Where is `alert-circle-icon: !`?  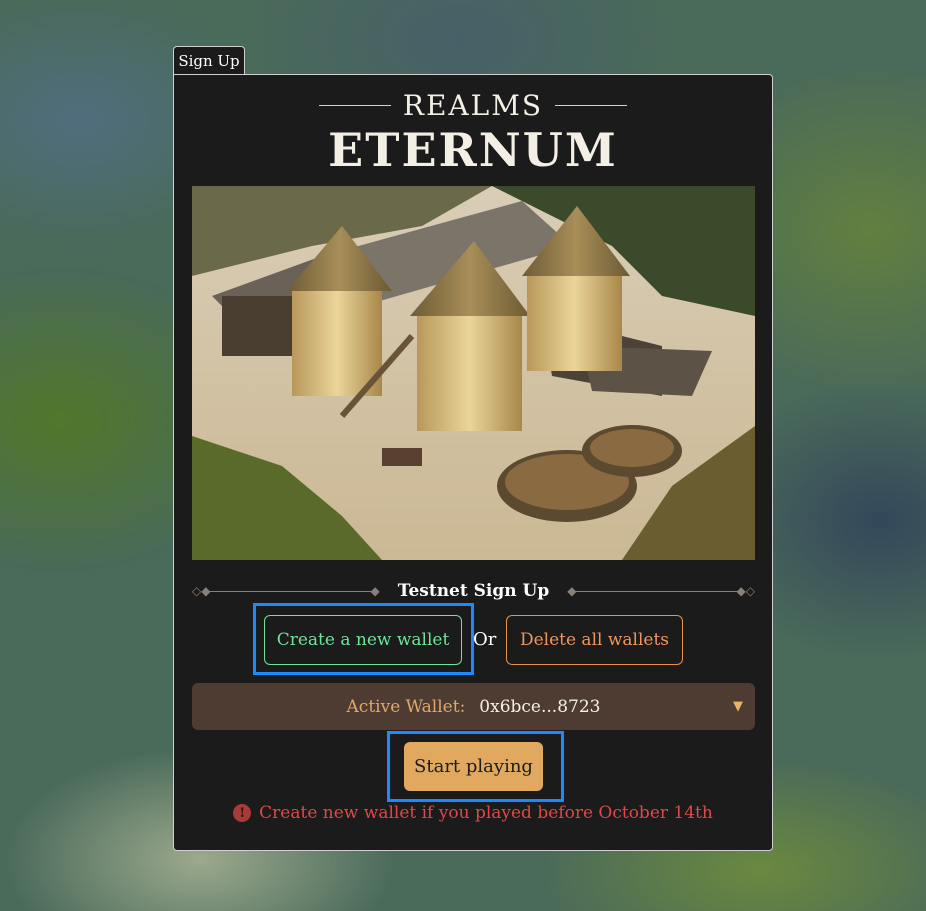
alert-circle-icon: ! is located at coordinates (242, 813).